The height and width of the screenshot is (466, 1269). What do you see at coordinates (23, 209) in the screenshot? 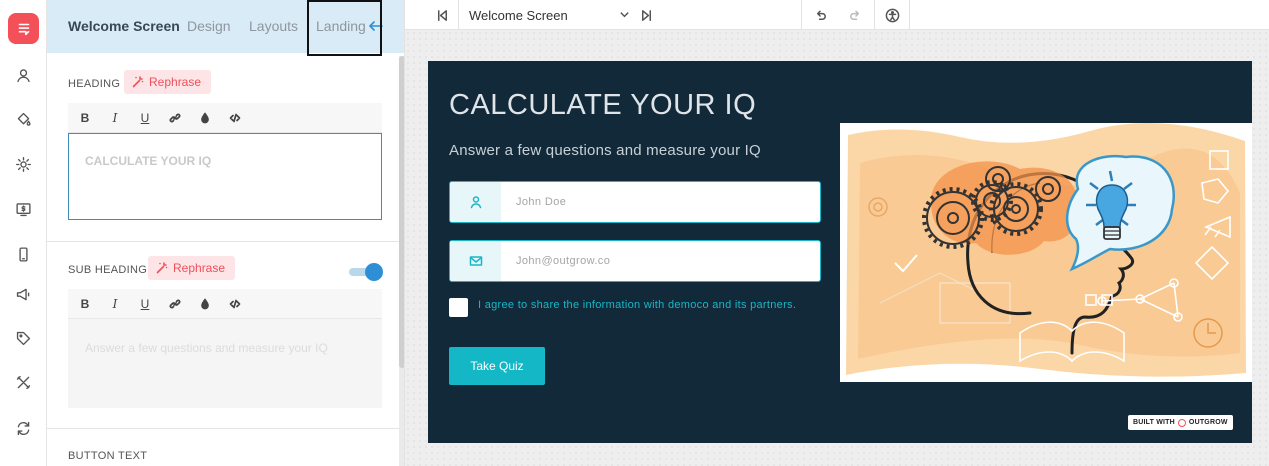
I see `pricing-icon` at bounding box center [23, 209].